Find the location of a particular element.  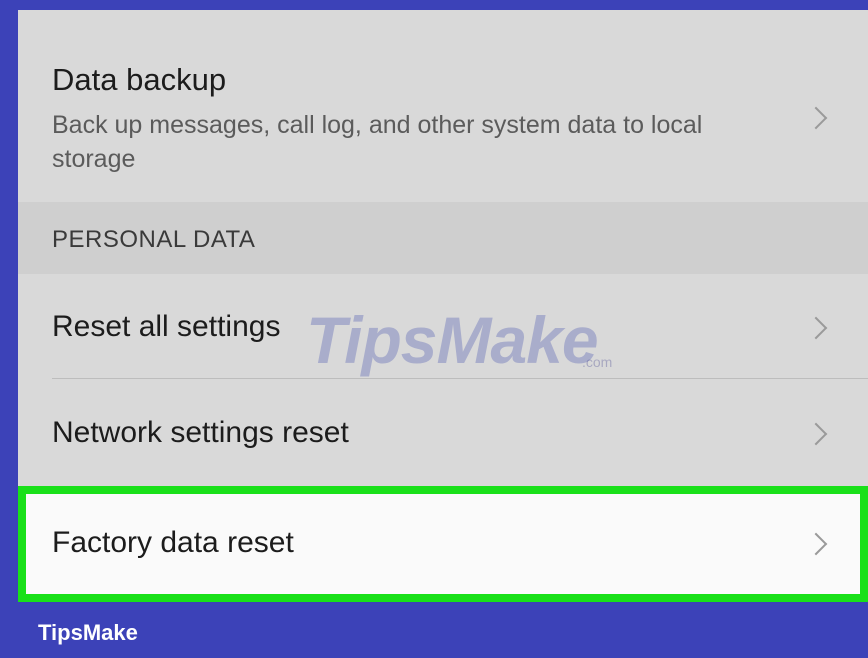

network-settings-reset-label: Network settings reset is located at coordinates (200, 432).